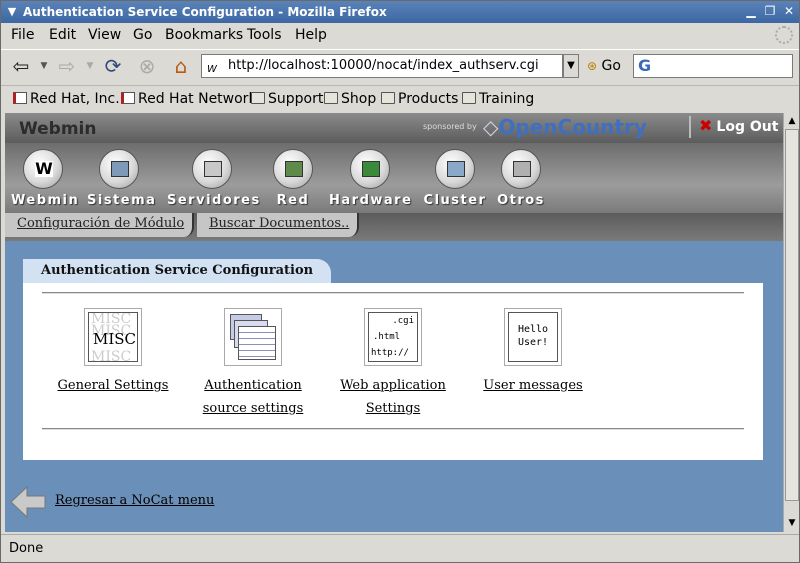 Image resolution: width=800 pixels, height=563 pixels. Describe the element at coordinates (592, 66) in the screenshot. I see `go-arrow-icon: ⊛` at that location.